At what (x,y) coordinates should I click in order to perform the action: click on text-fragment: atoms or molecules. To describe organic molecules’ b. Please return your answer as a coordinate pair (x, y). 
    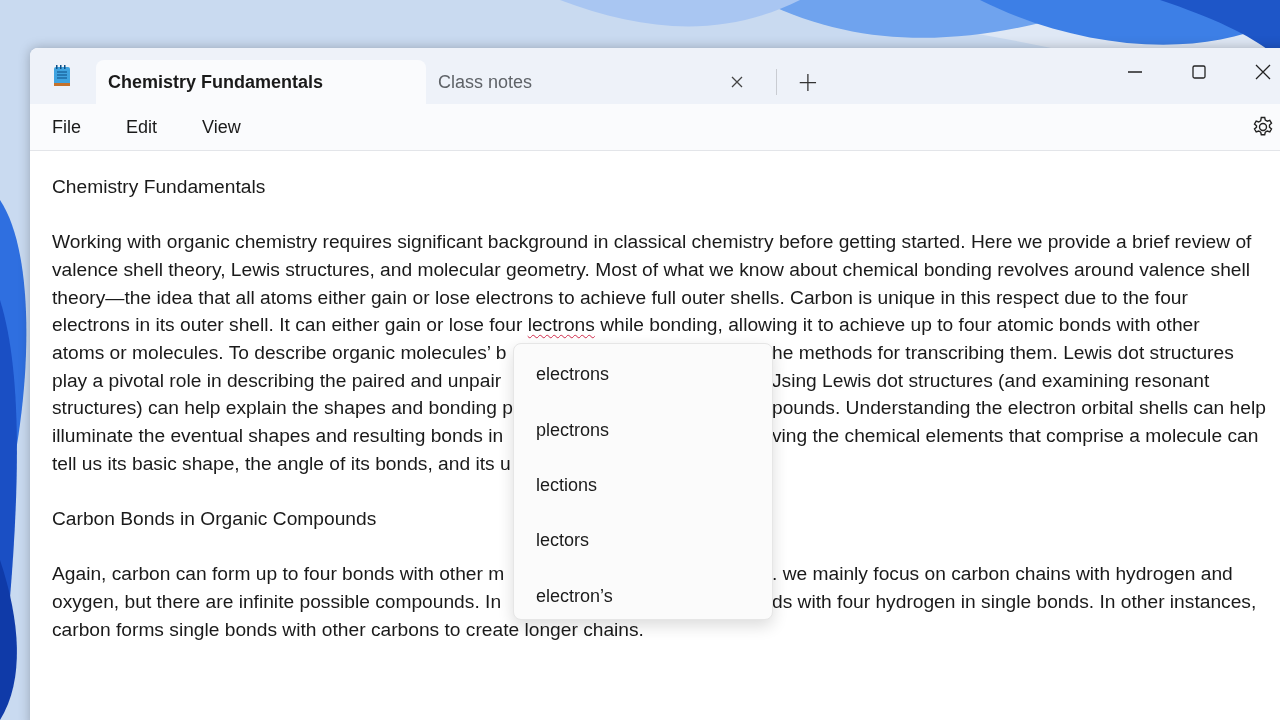
    Looking at the image, I should click on (279, 352).